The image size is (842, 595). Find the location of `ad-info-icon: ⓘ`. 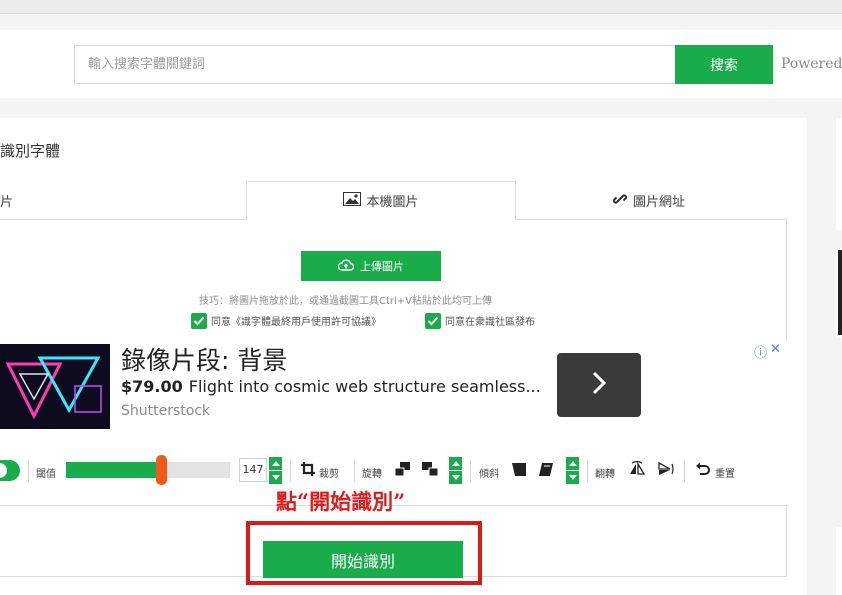

ad-info-icon: ⓘ is located at coordinates (760, 351).